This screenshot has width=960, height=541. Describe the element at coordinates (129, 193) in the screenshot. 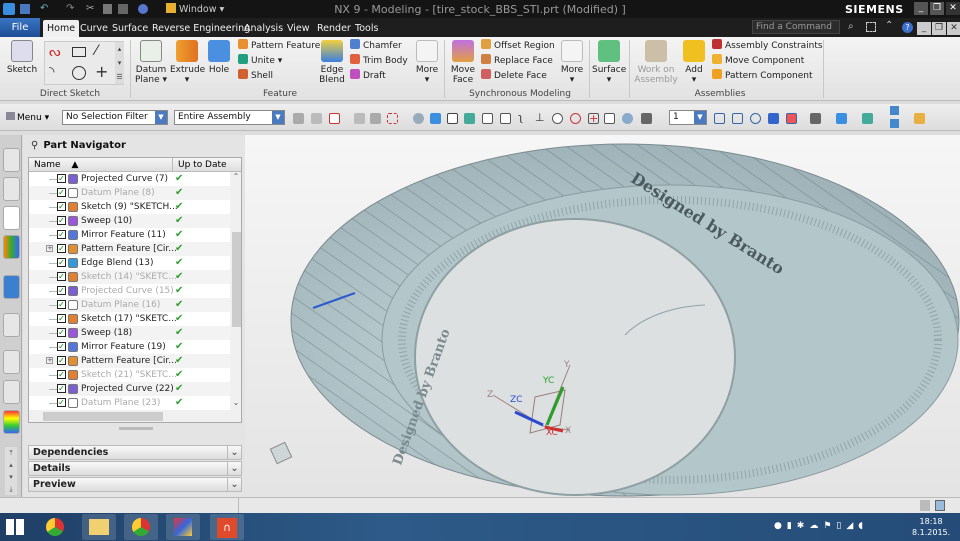

I see `tree-row: ✓ Datum Plane (8) ✔` at that location.